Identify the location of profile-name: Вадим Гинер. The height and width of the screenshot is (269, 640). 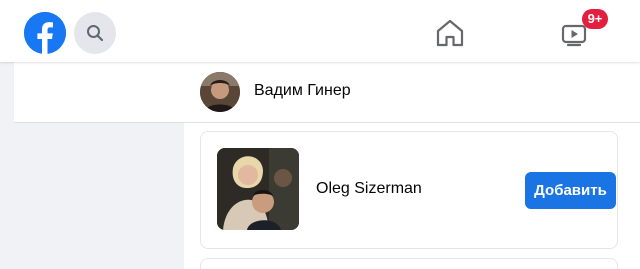
(302, 91).